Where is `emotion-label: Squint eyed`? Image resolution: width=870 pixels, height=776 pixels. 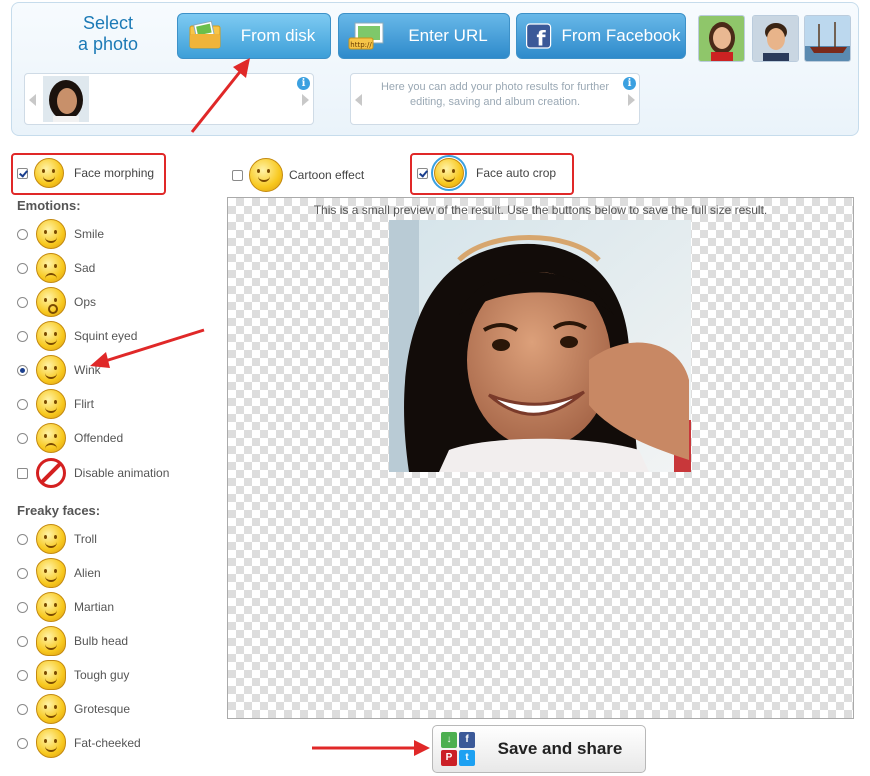 emotion-label: Squint eyed is located at coordinates (106, 336).